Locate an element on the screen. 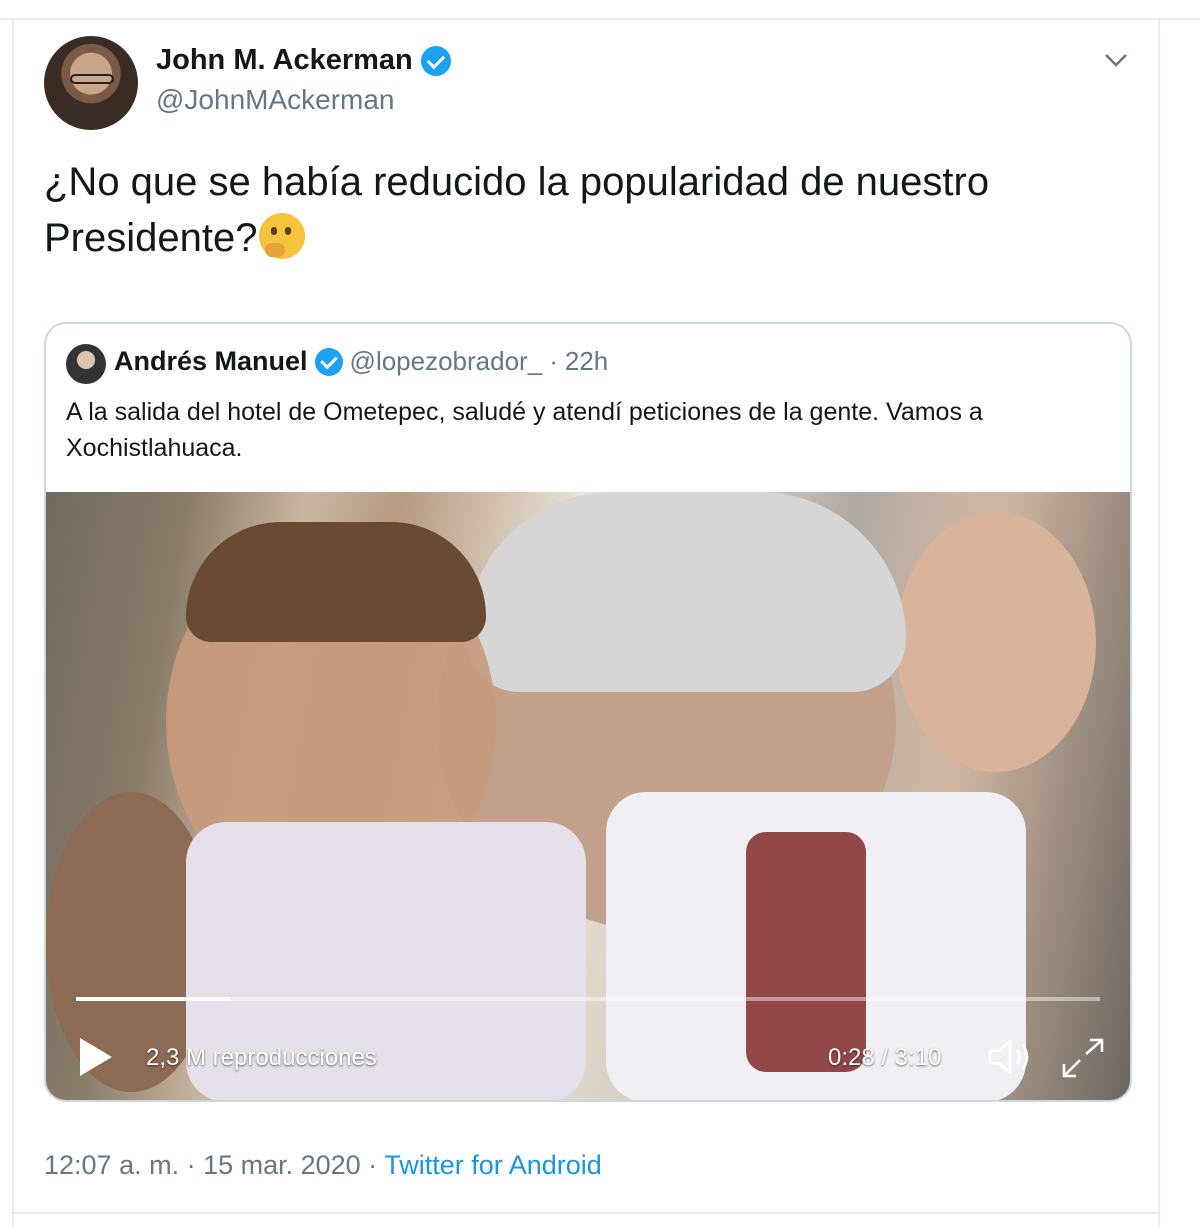 The height and width of the screenshot is (1227, 1200). fullscreen-icon is located at coordinates (1083, 1058).